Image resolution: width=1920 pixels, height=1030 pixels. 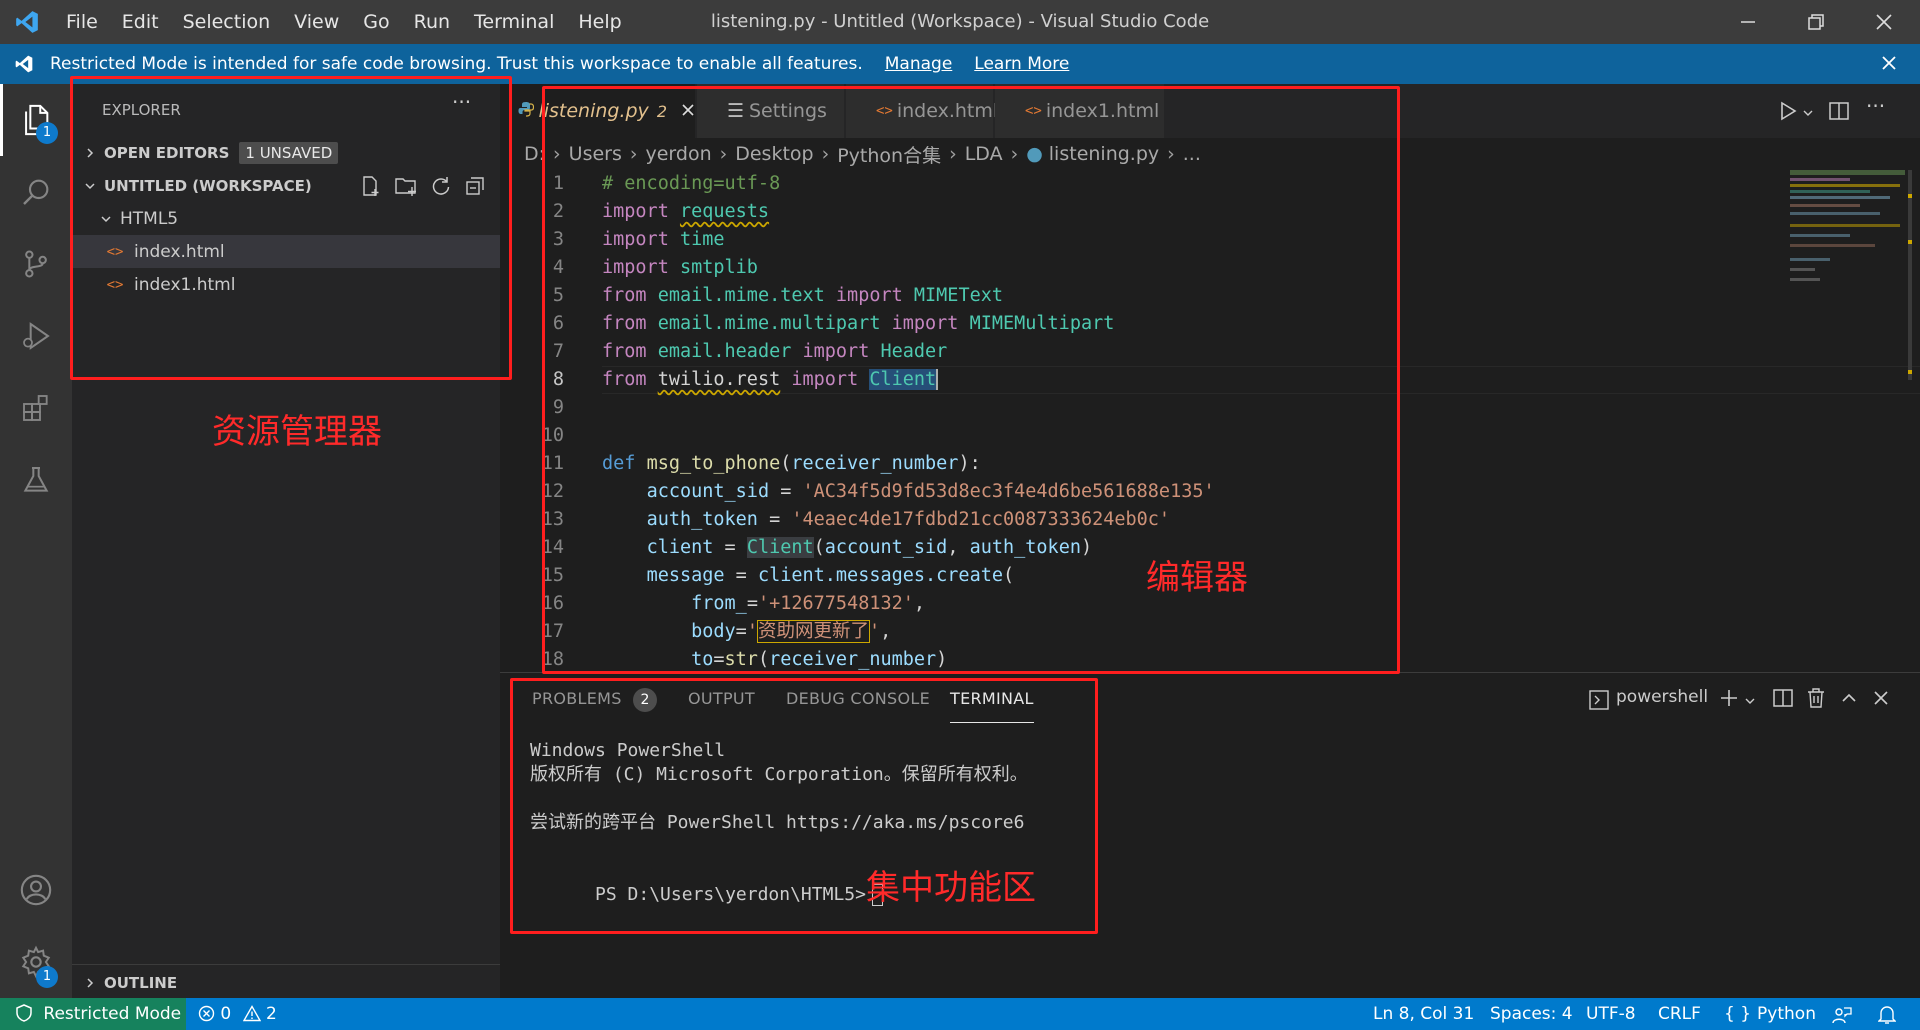 I want to click on cursor-position-status: Ln 8, Col 31, so click(x=1423, y=1014).